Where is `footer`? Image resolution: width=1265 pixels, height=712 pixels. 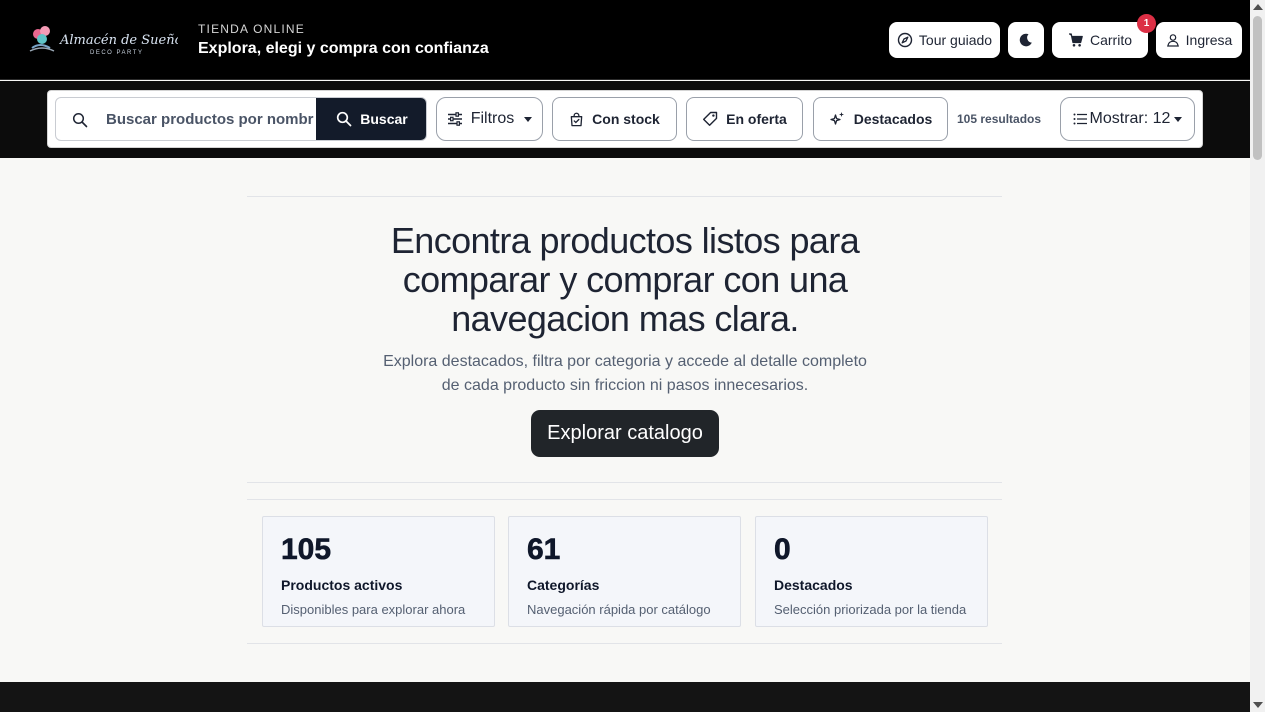 footer is located at coordinates (625, 697).